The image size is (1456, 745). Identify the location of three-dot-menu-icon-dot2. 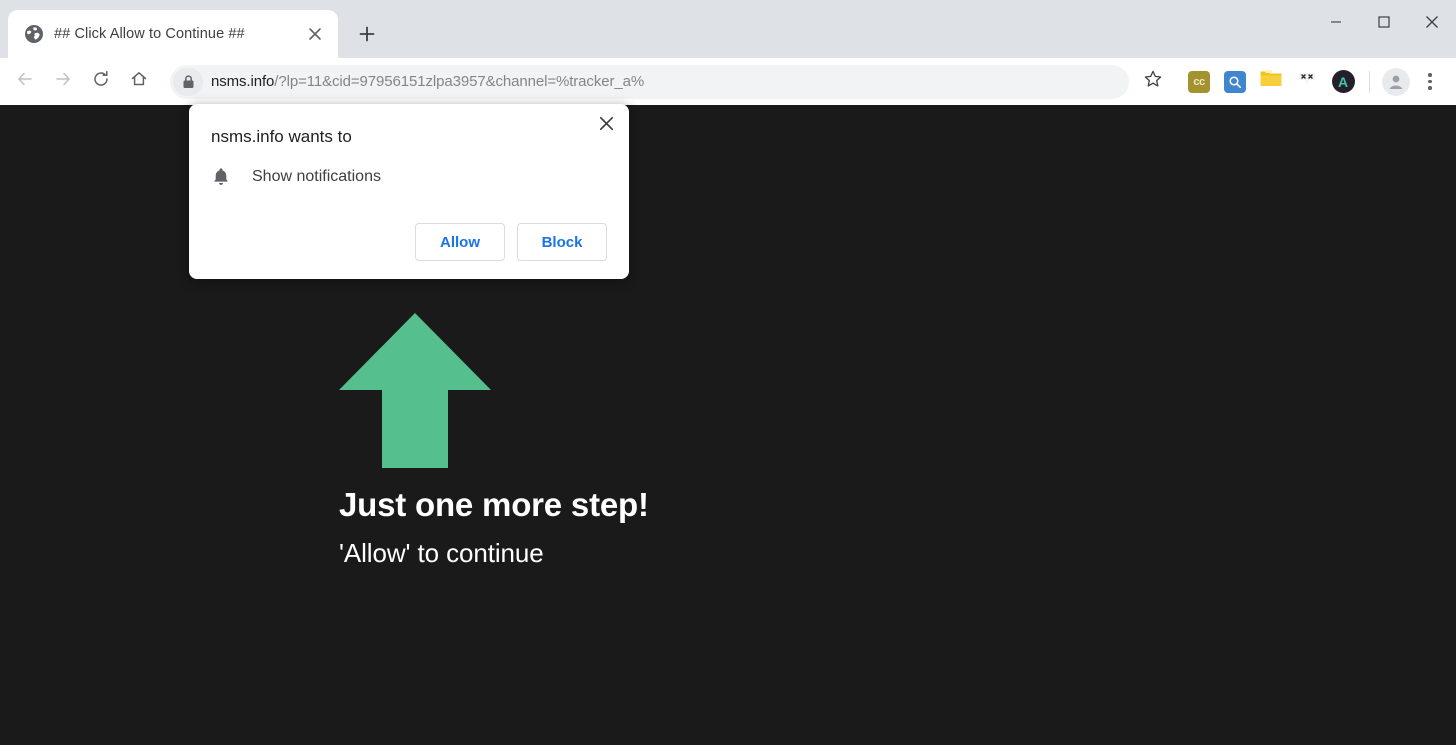
(1430, 81).